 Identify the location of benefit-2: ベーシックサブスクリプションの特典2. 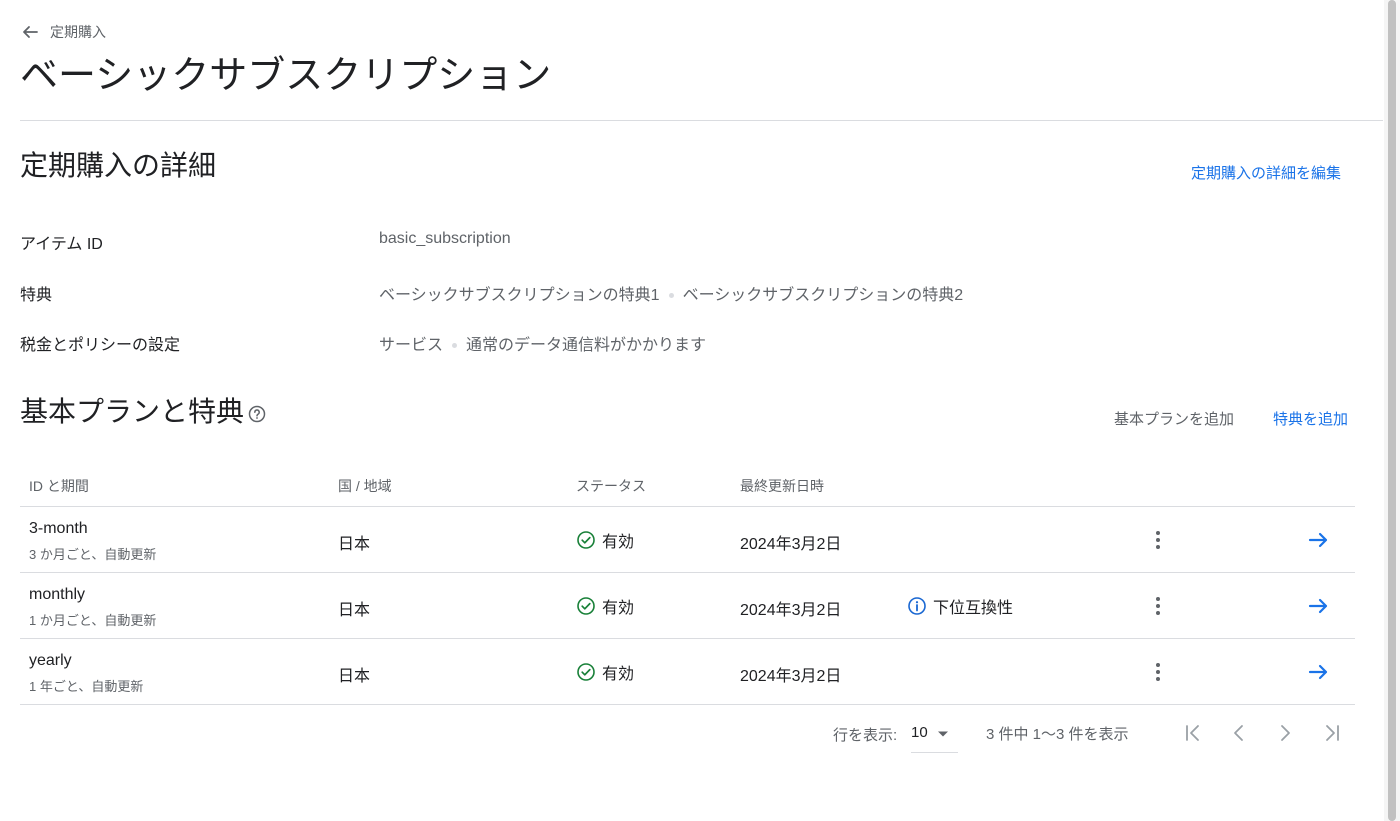
(823, 295).